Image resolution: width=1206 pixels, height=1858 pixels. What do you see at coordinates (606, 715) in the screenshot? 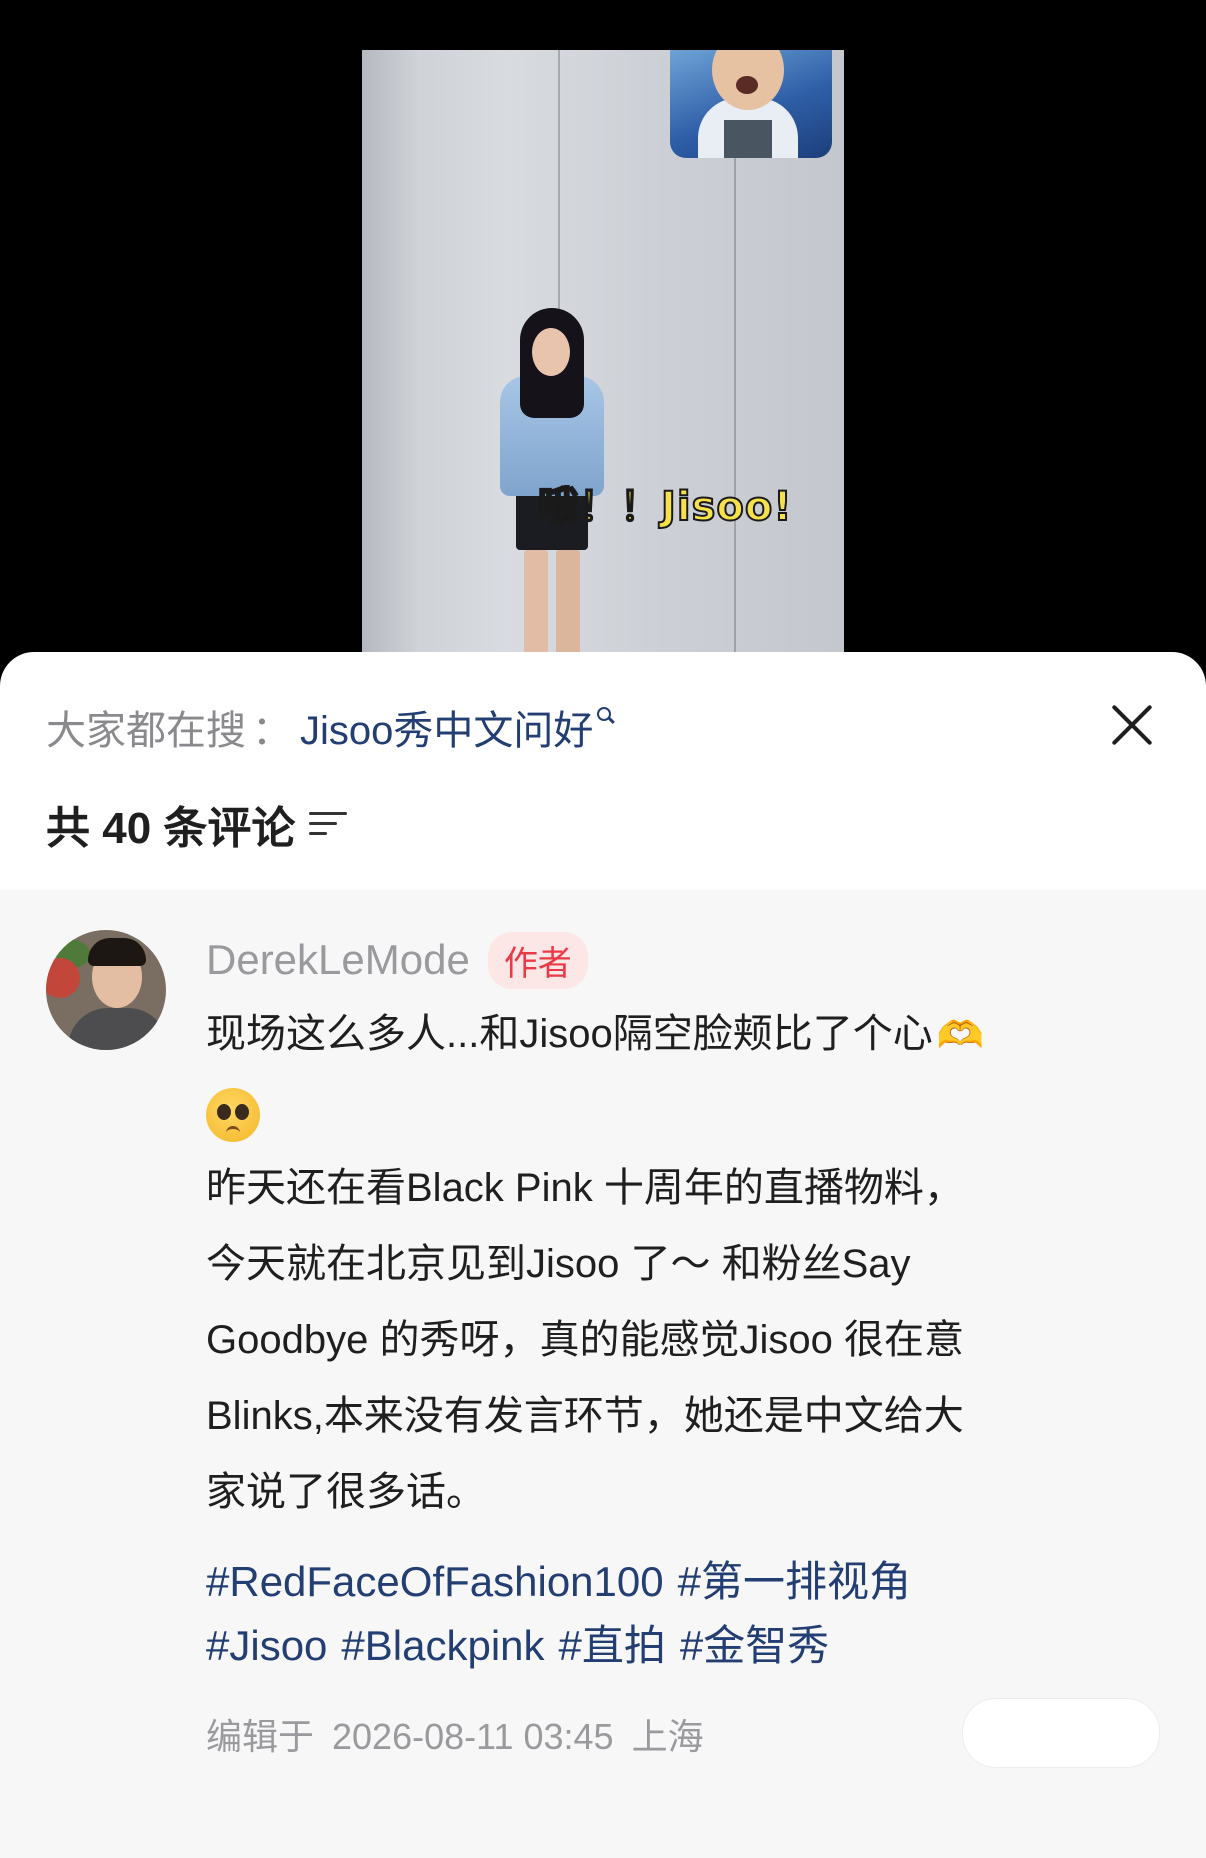
I see `search-icon` at bounding box center [606, 715].